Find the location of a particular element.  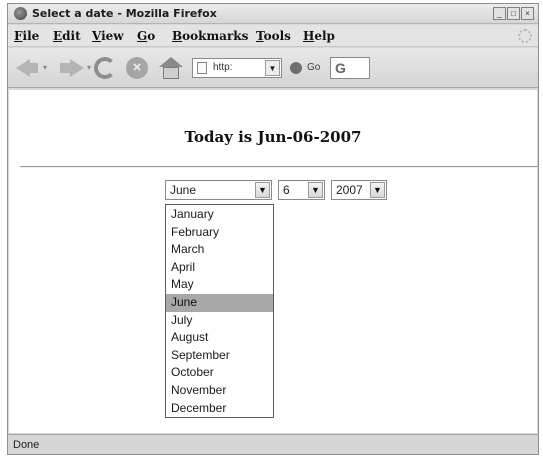

status-text: Done is located at coordinates (26, 445).